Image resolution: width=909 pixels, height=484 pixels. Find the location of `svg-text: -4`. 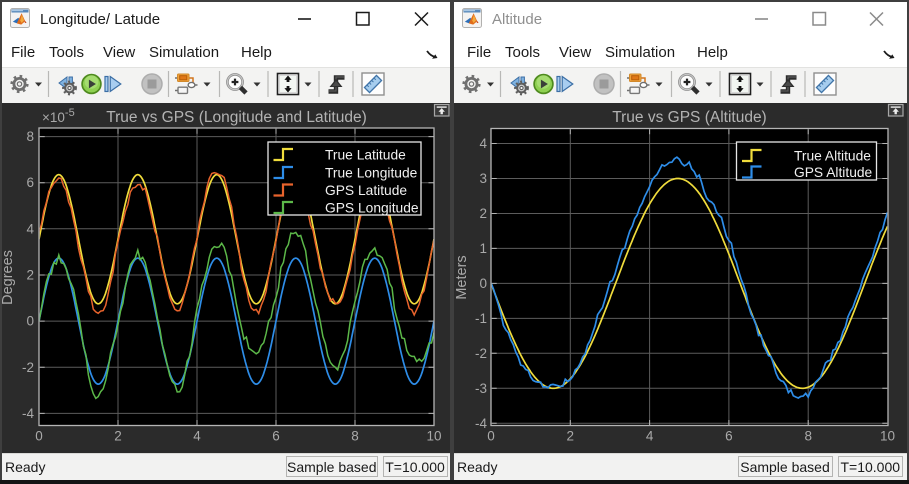

svg-text: -4 is located at coordinates (481, 423).